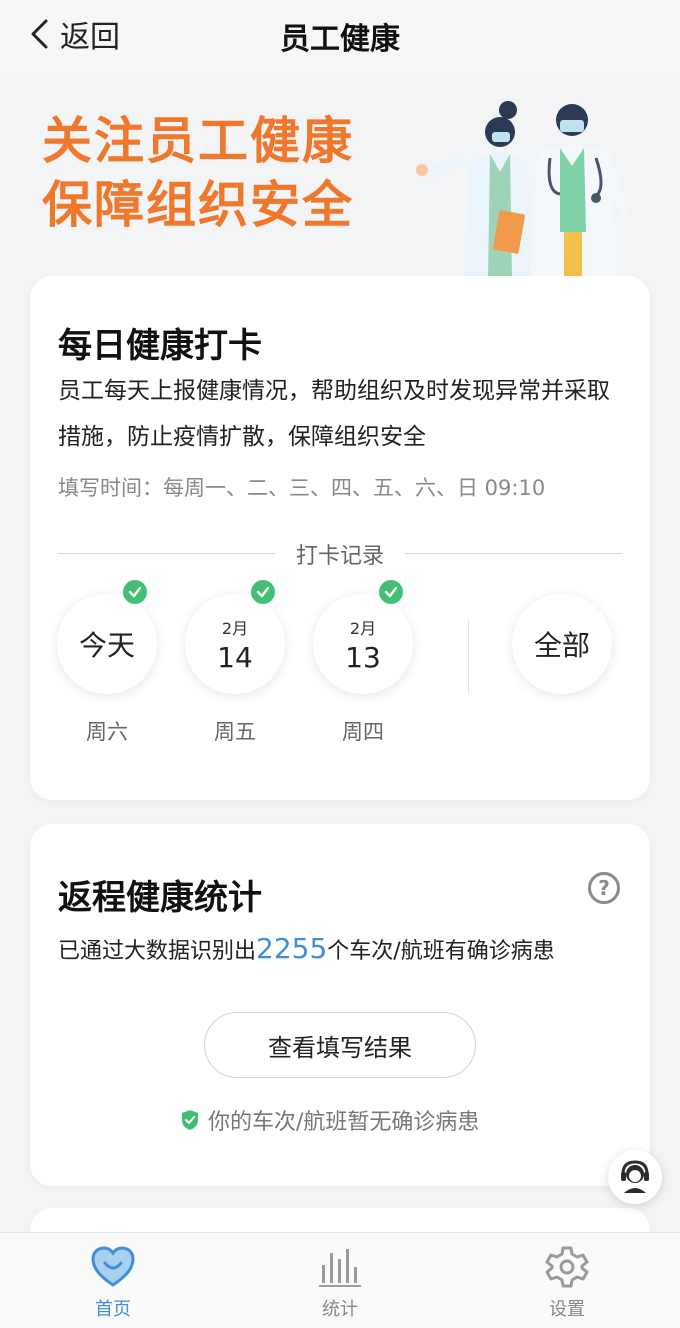  Describe the element at coordinates (363, 732) in the screenshot. I see `day-weekday: 周四` at that location.